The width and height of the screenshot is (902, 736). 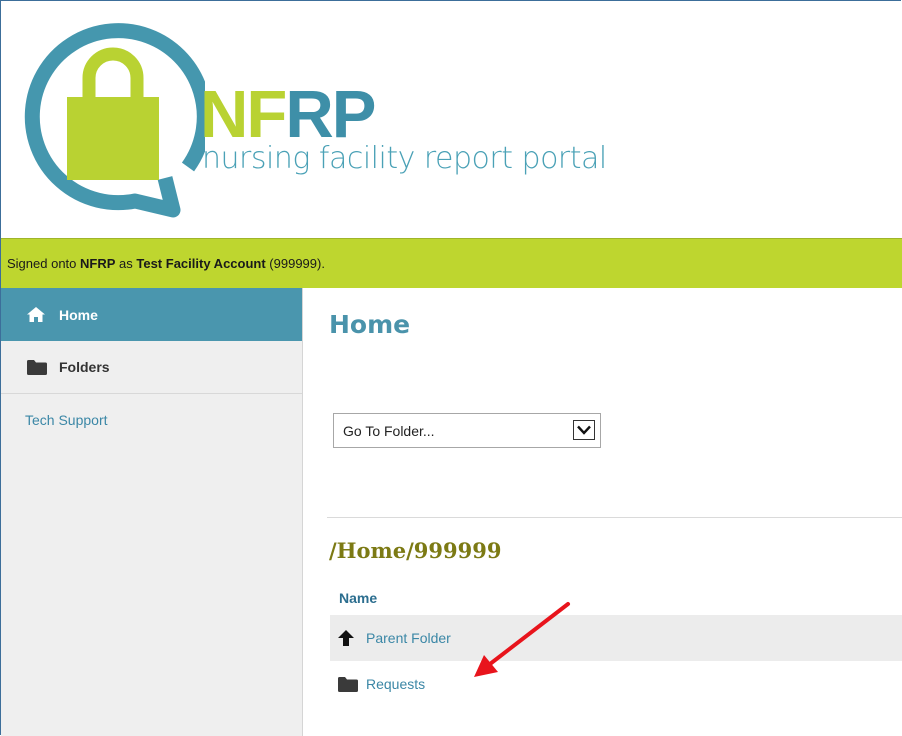 I want to click on folder-path-title: /Home/999999, so click(x=415, y=550).